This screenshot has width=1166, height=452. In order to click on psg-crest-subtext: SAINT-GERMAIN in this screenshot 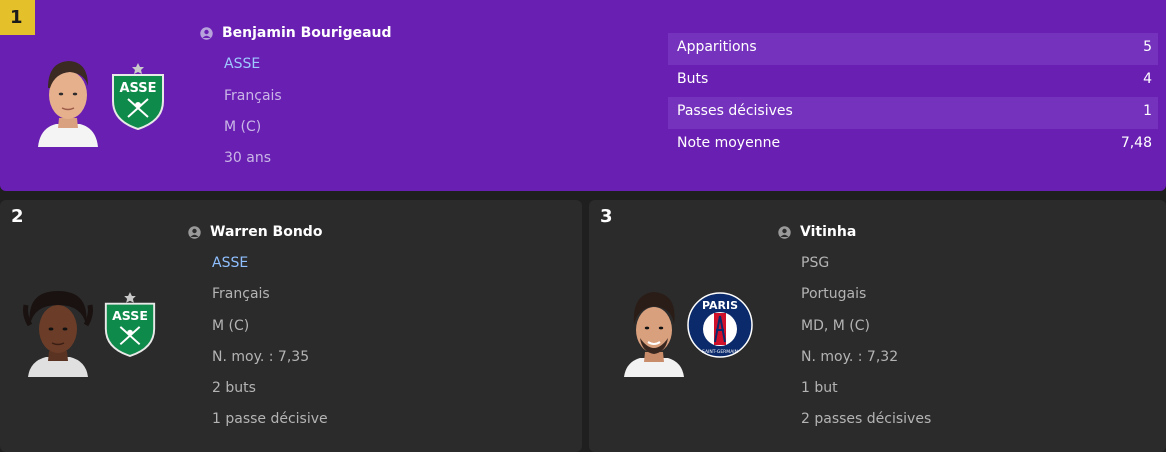, I will do `click(720, 352)`.